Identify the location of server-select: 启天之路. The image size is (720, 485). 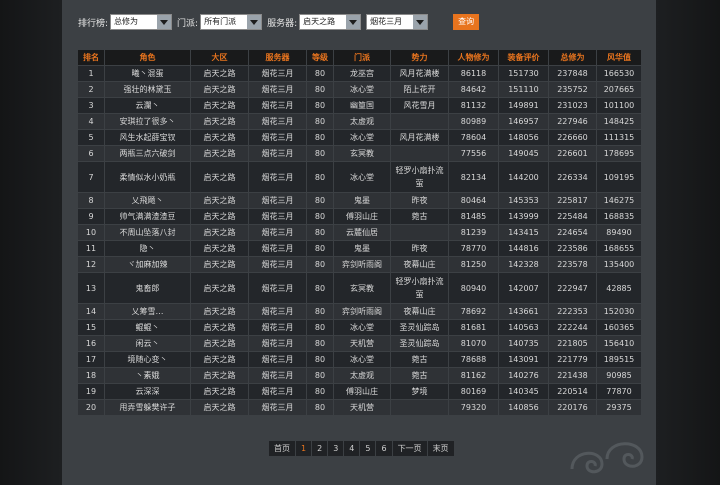
(330, 22).